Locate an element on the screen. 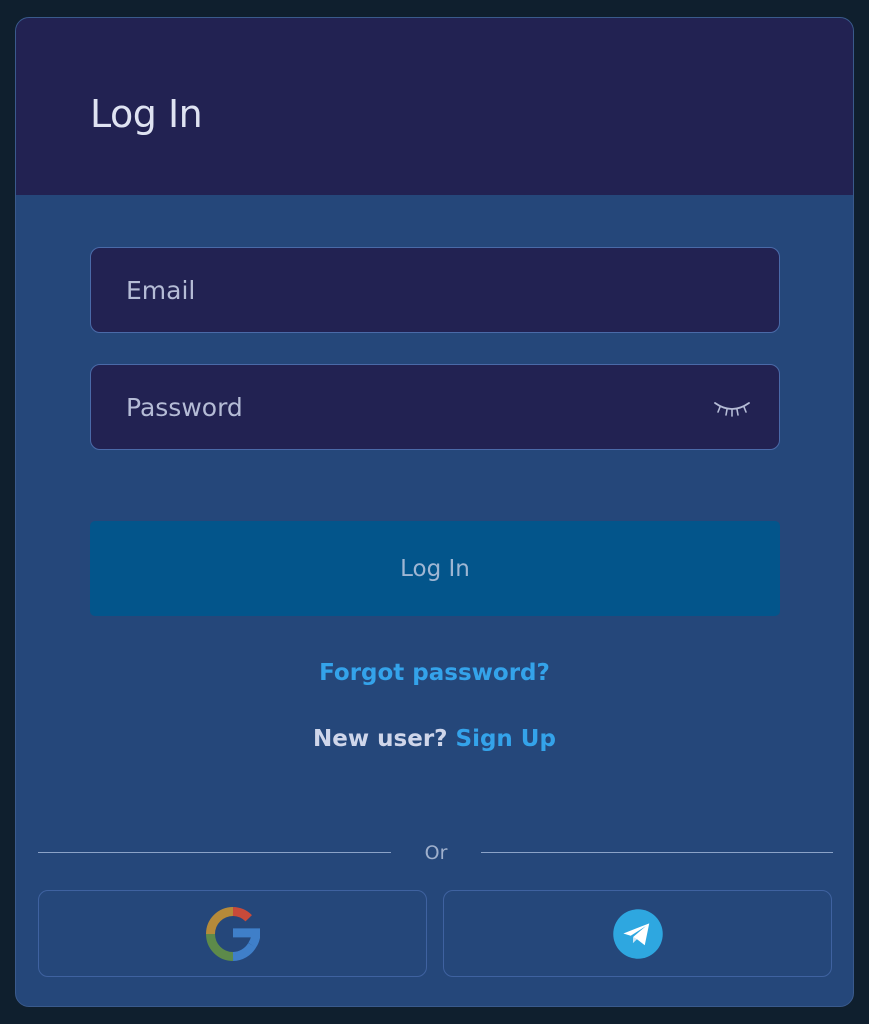  divider-line-right is located at coordinates (657, 852).